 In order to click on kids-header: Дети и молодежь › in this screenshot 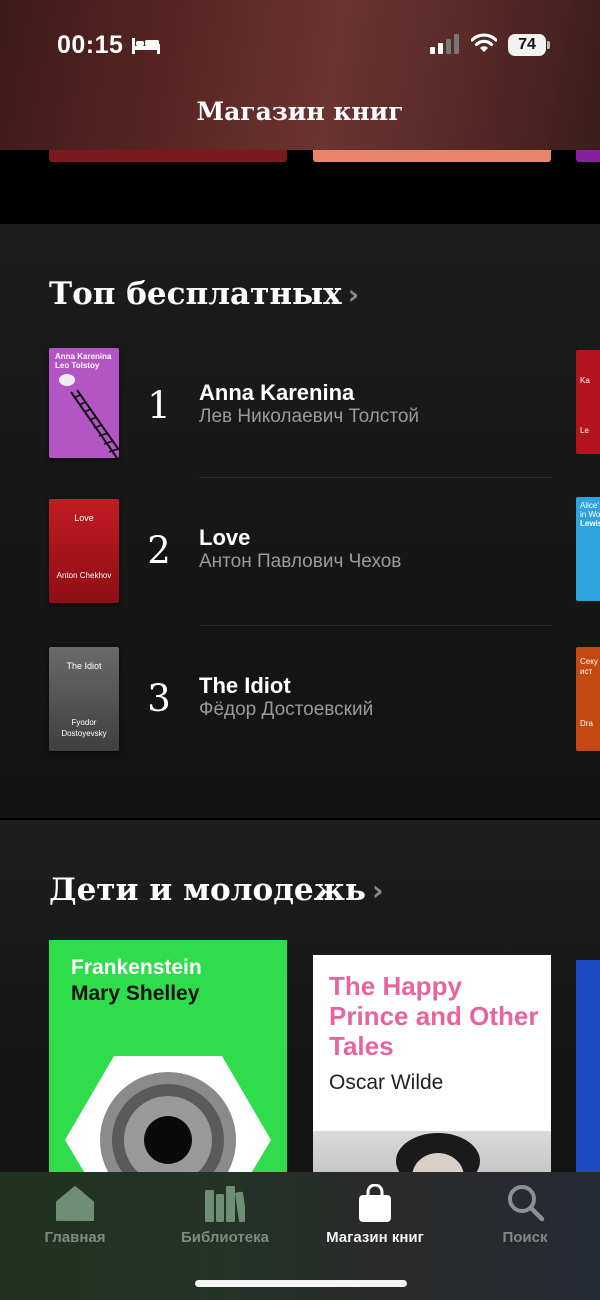, I will do `click(216, 890)`.